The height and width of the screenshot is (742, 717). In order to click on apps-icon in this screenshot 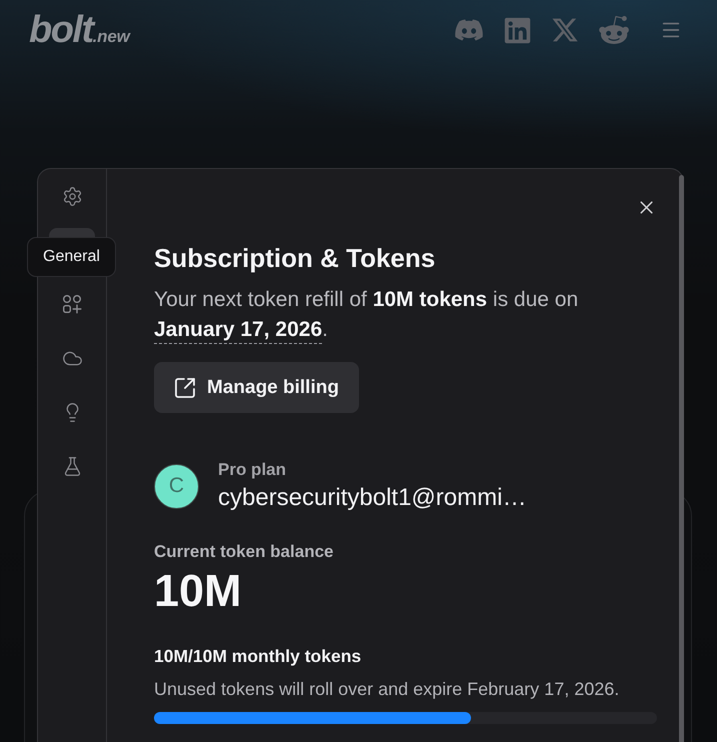, I will do `click(72, 304)`.